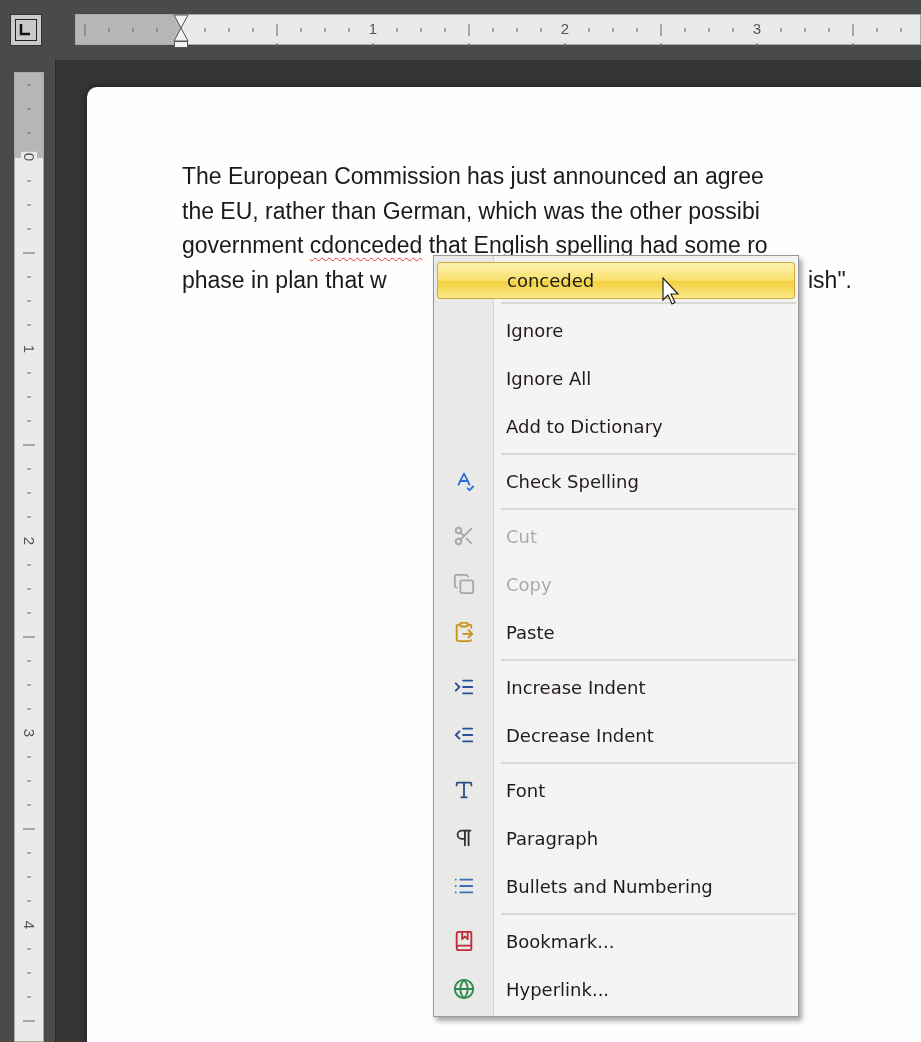 This screenshot has height=1042, width=921. I want to click on globe-icon, so click(463, 989).